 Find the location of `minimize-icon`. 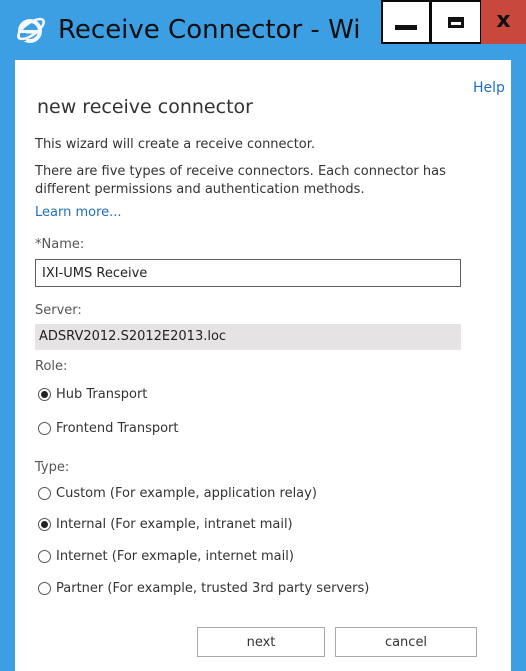

minimize-icon is located at coordinates (406, 27).